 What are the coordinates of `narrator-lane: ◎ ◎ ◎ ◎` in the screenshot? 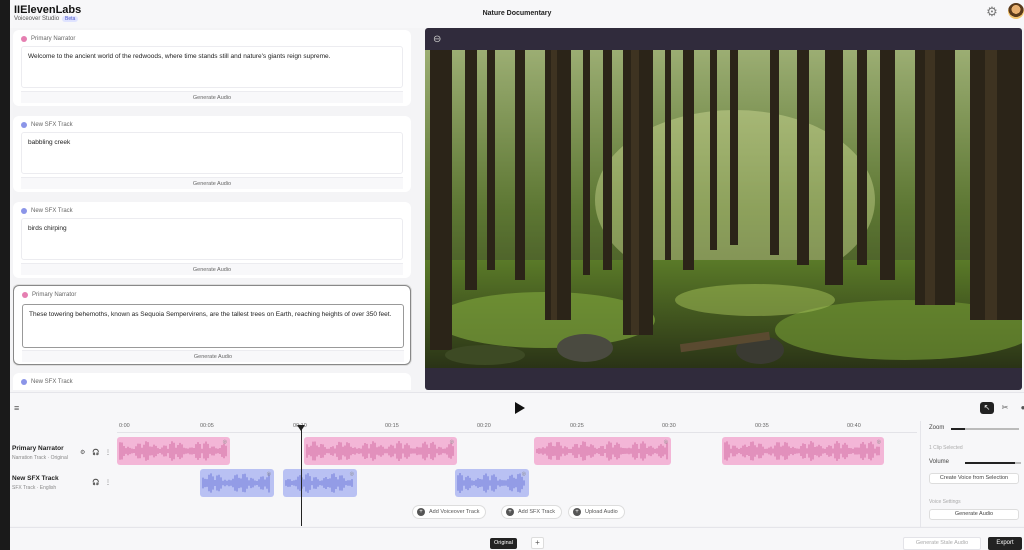 It's located at (517, 452).